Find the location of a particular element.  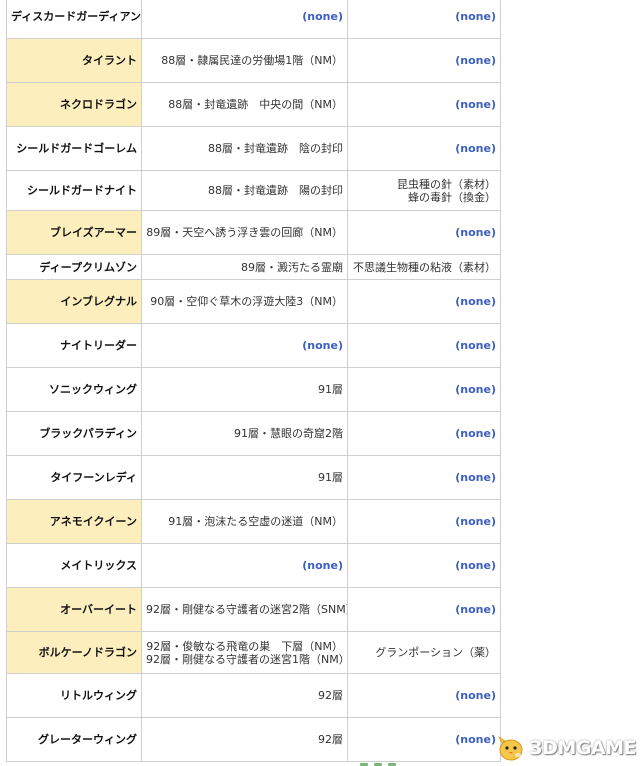

drop-text: 蜂の毒針（換金） is located at coordinates (452, 197).